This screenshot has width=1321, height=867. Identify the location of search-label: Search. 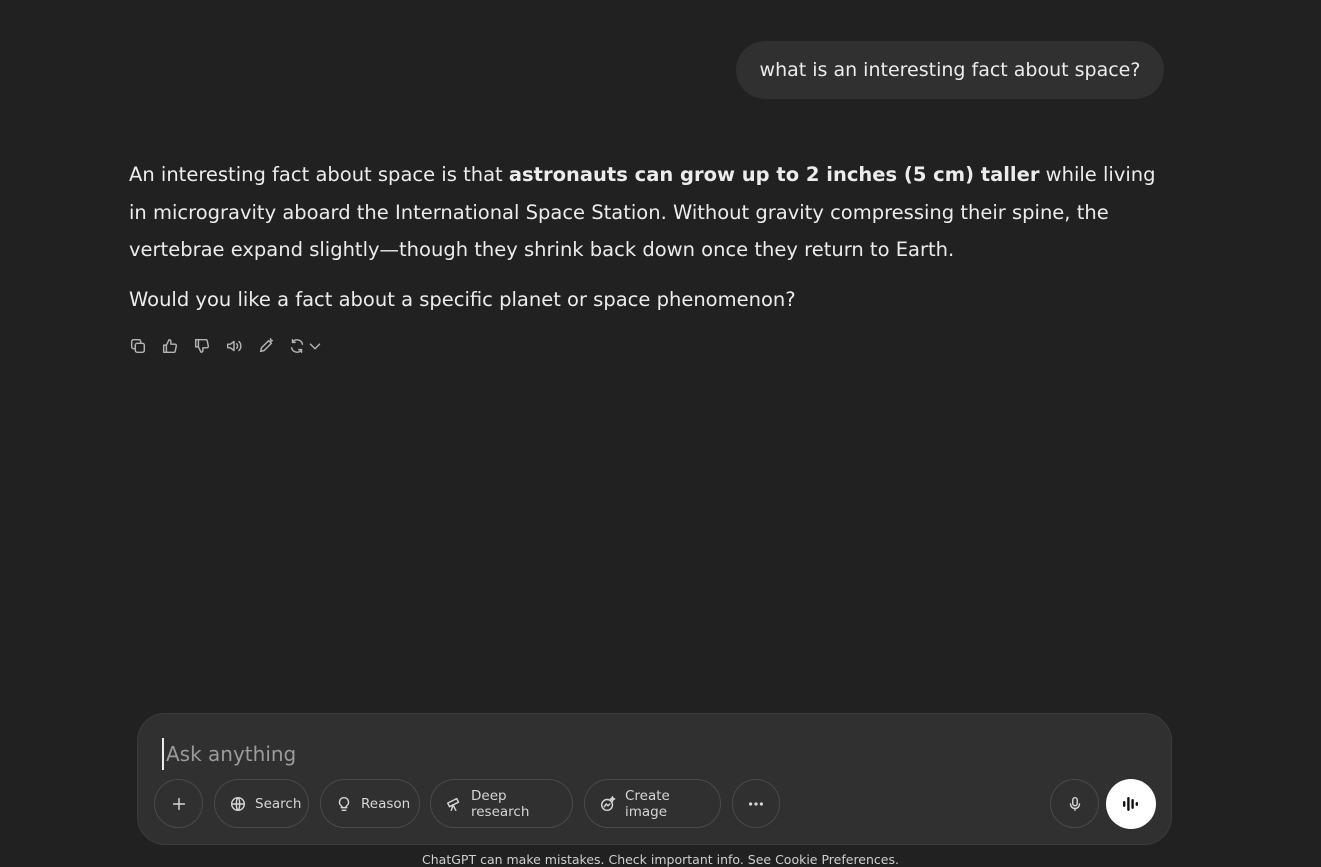
(278, 803).